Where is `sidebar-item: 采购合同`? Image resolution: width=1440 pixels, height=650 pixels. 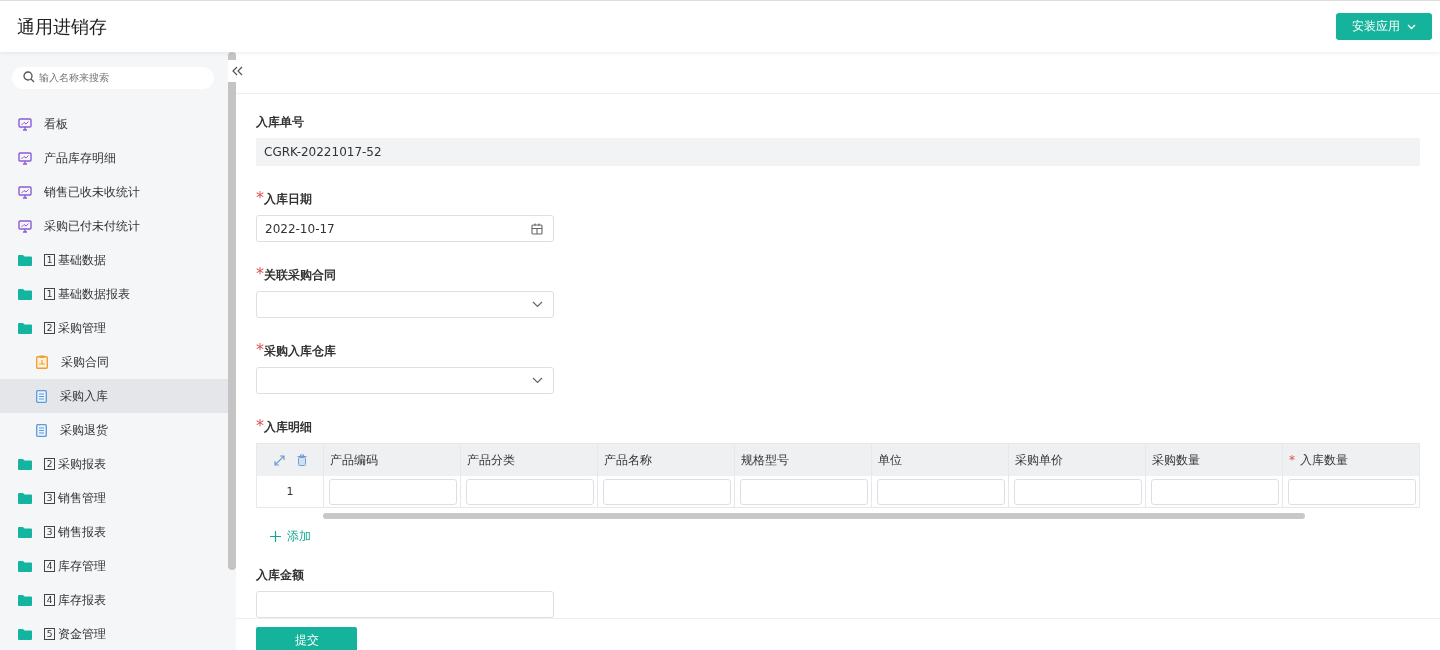 sidebar-item: 采购合同 is located at coordinates (114, 362).